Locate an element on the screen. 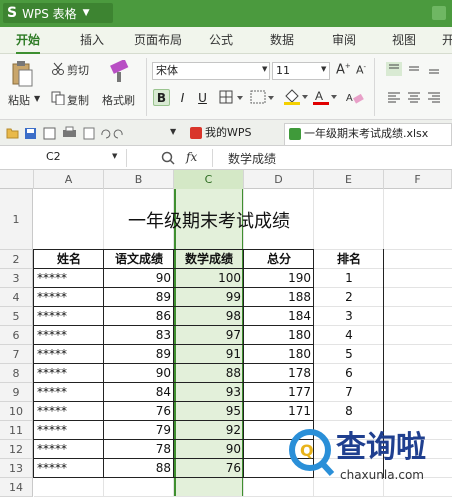  row-header: 11 is located at coordinates (16, 430).